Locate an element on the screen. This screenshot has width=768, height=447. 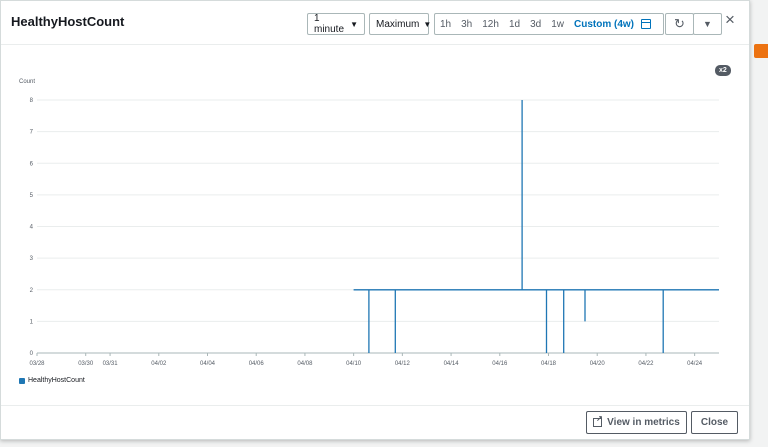
statistic-select: Maximum ▼ is located at coordinates (400, 24).